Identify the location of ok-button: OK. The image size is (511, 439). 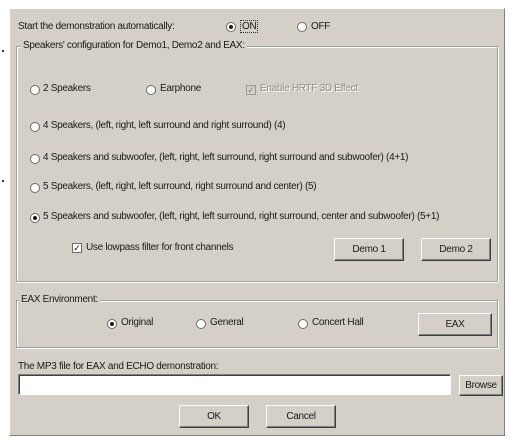
(214, 416).